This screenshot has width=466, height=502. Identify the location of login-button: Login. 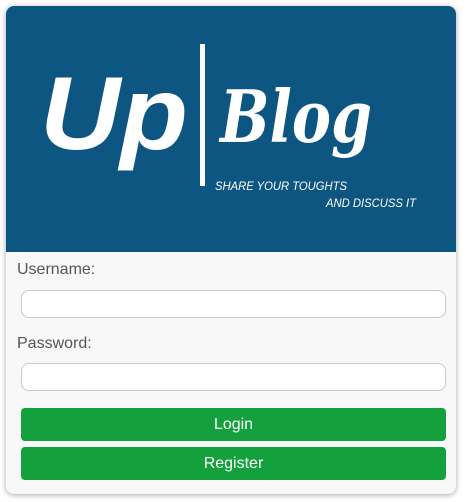
(233, 424).